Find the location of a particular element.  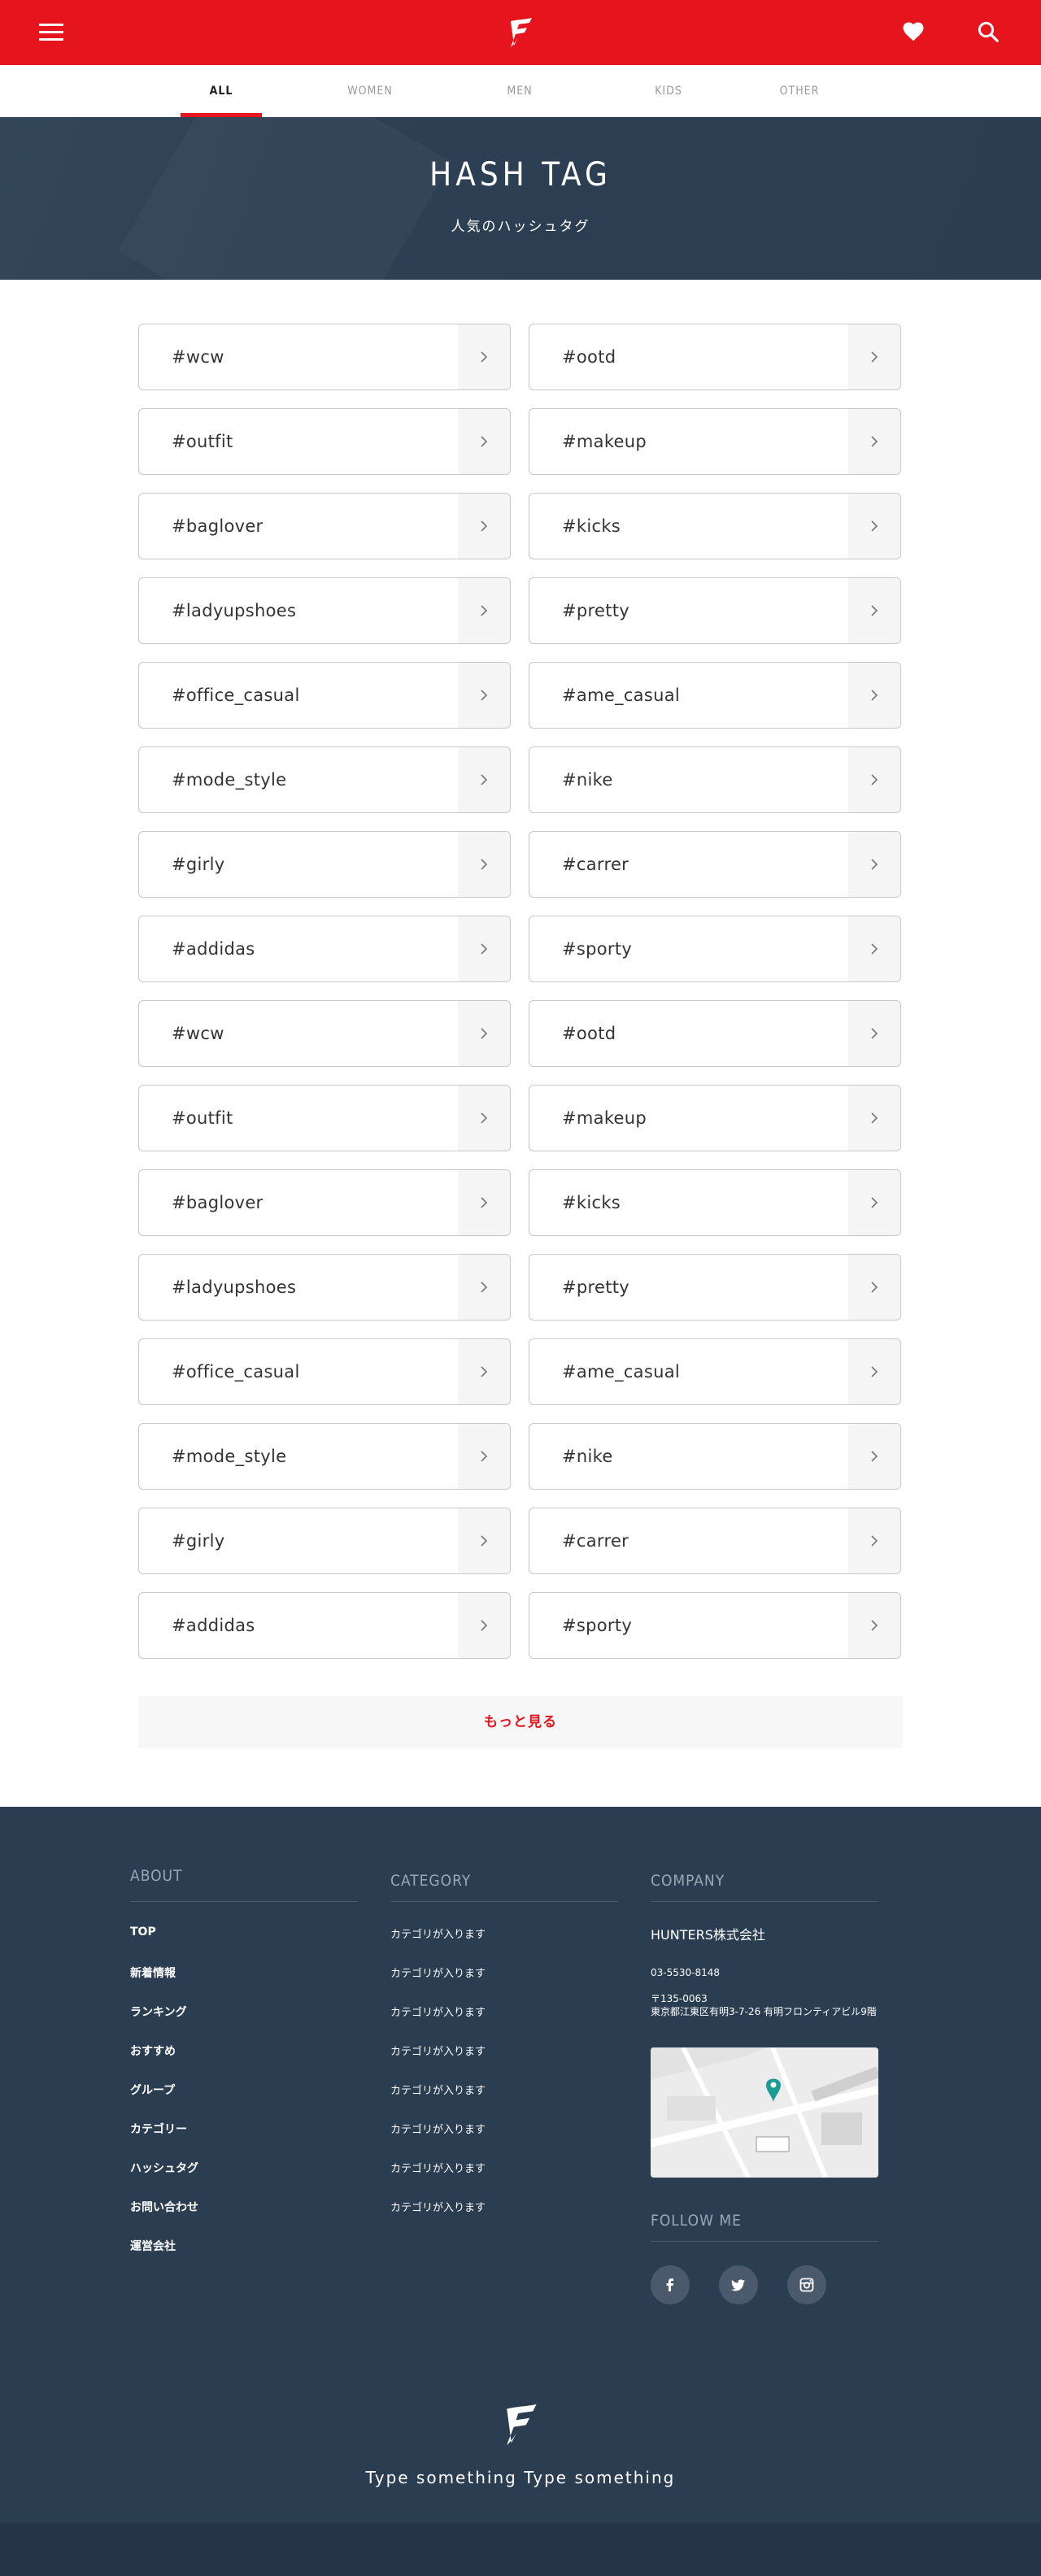

company-location-map is located at coordinates (764, 2113).